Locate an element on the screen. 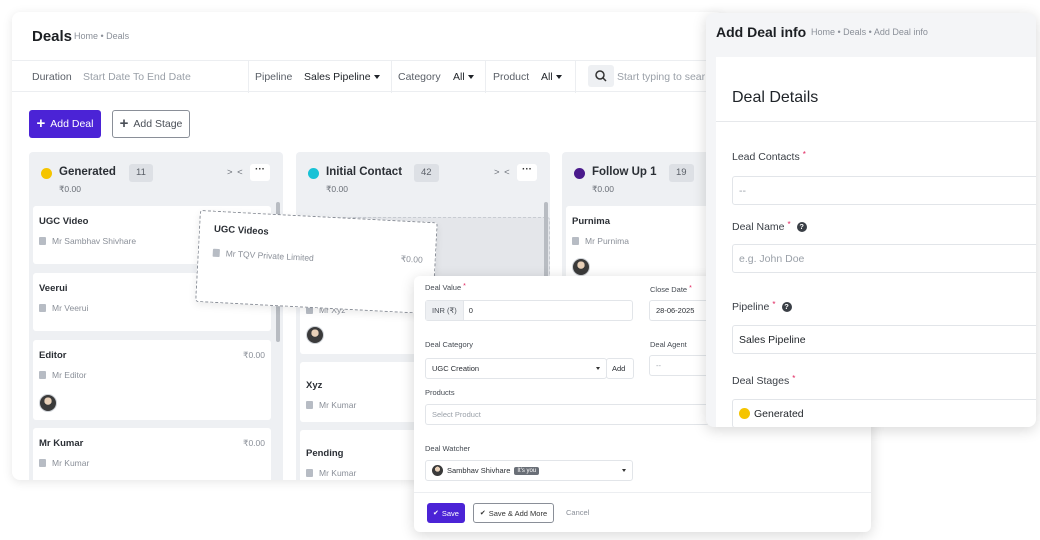 The height and width of the screenshot is (540, 1040). save-button: ✔ Save is located at coordinates (446, 513).